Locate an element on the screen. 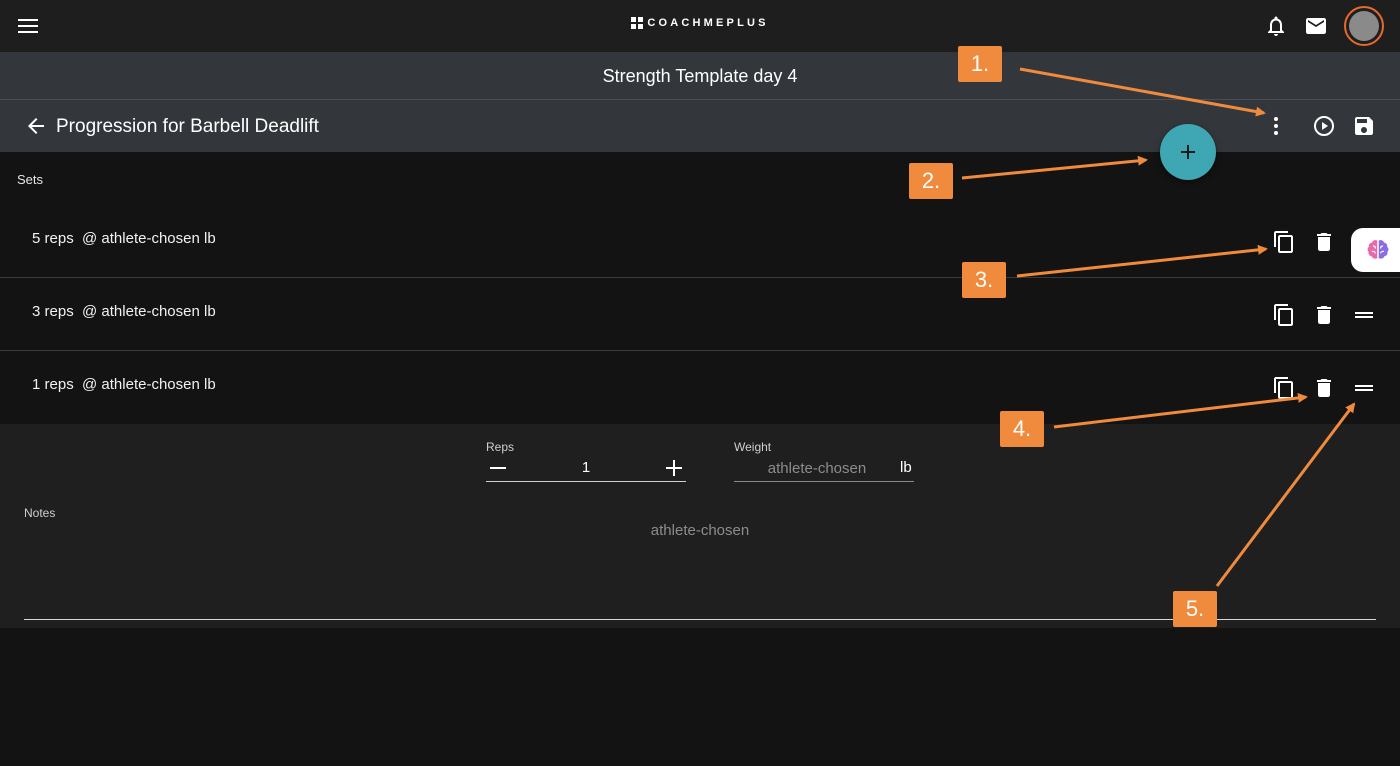  notes-input is located at coordinates (700, 537).